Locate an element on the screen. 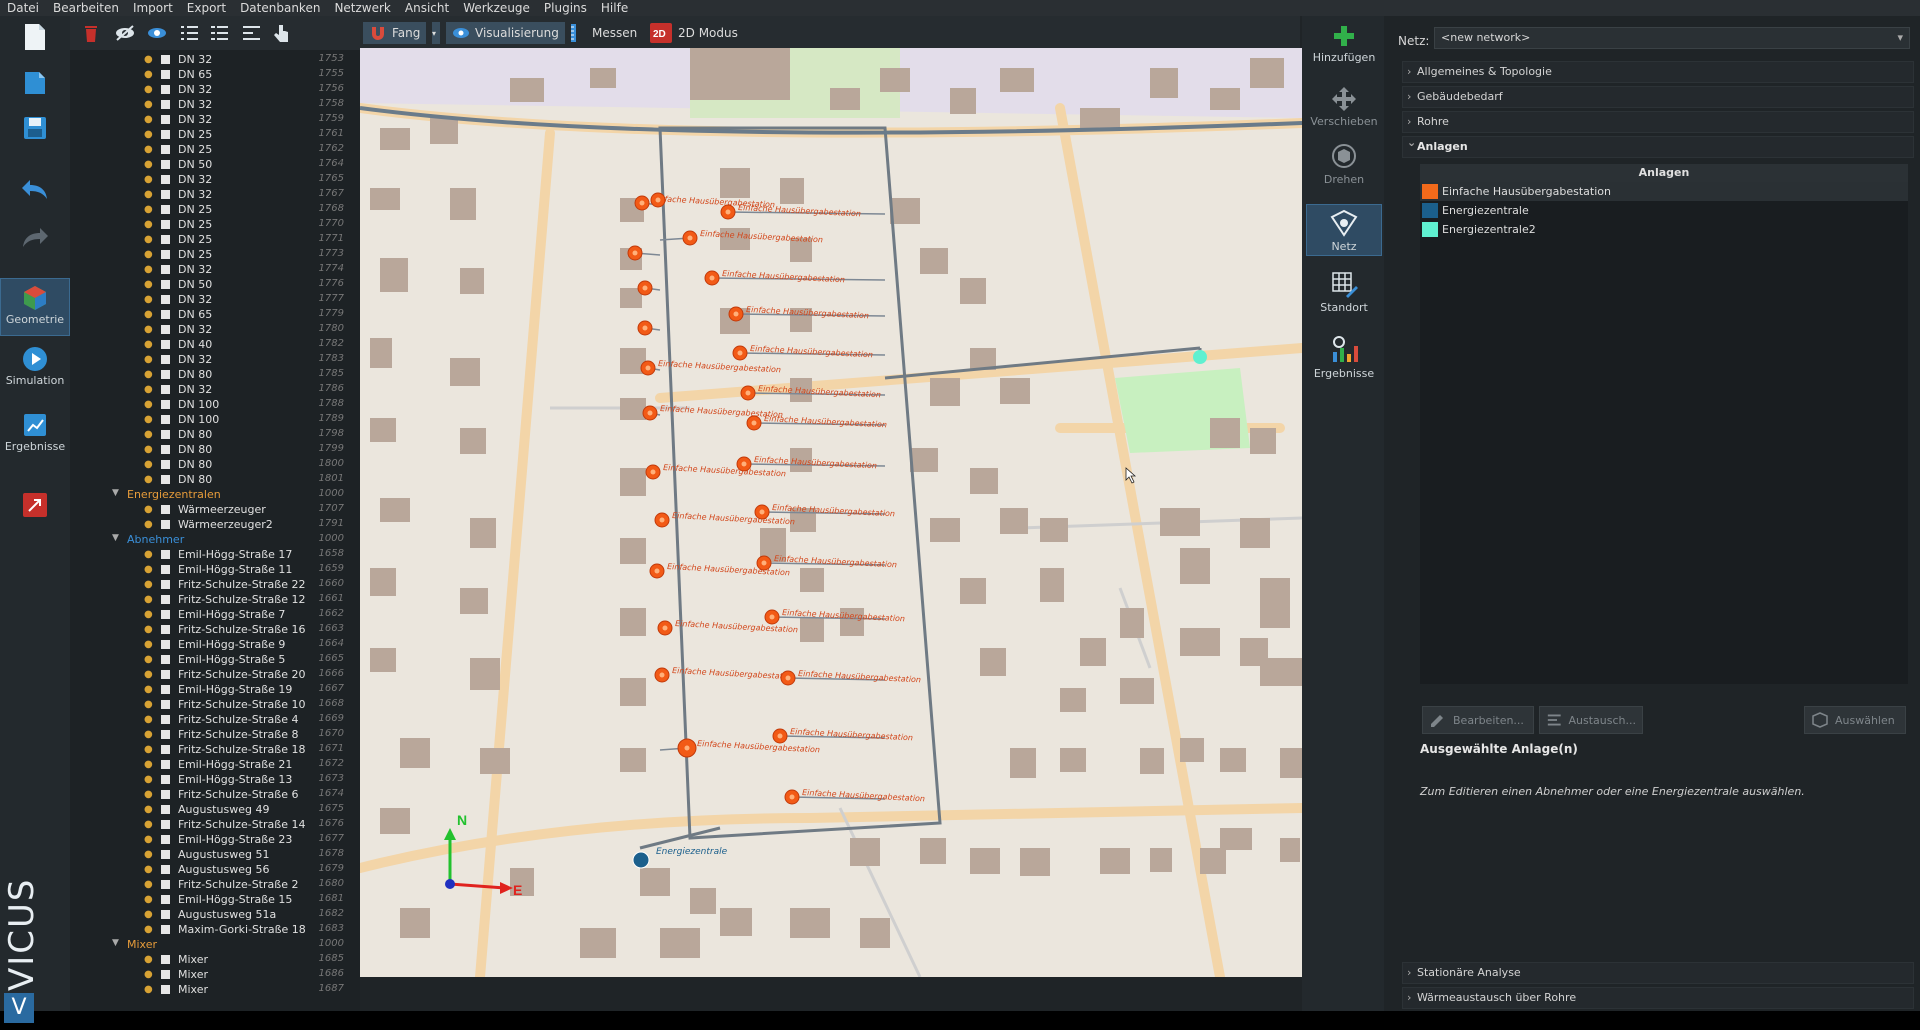 This screenshot has width=1920, height=1030. visualization-toggle: Visualisierung is located at coordinates (505, 33).